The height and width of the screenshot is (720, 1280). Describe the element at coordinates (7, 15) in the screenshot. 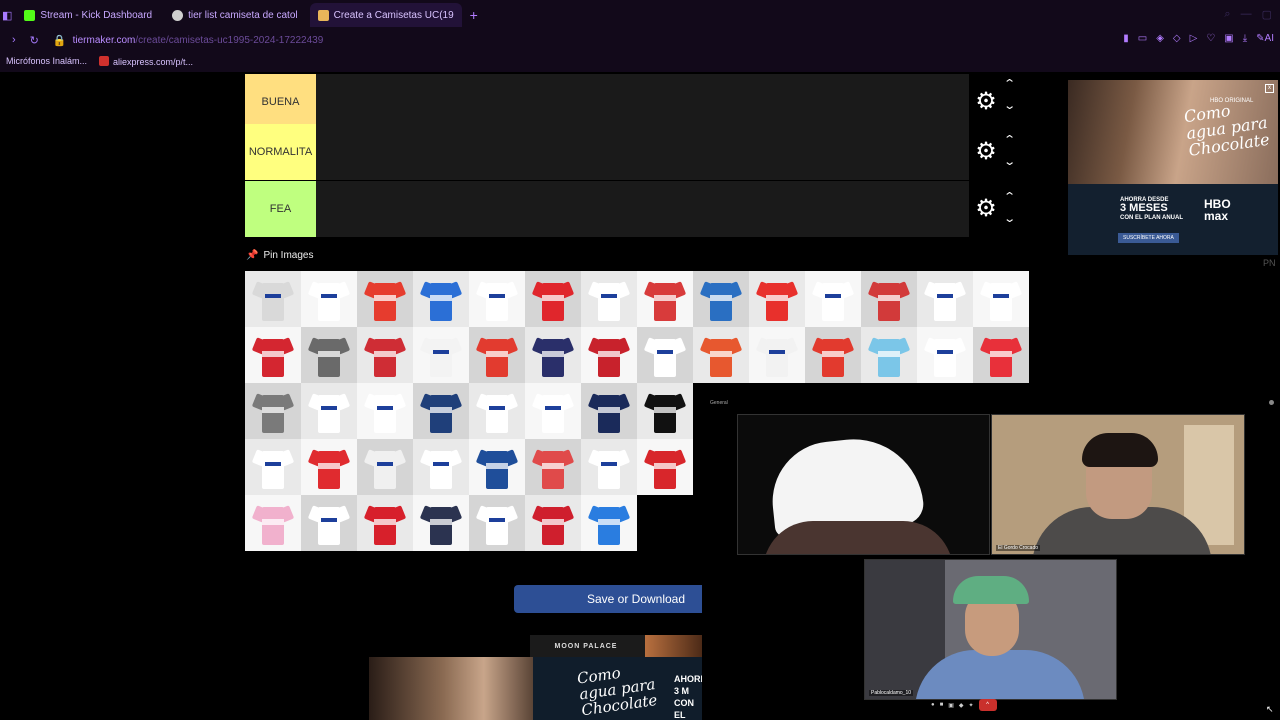

I see `tab-search-icon: ◧` at that location.